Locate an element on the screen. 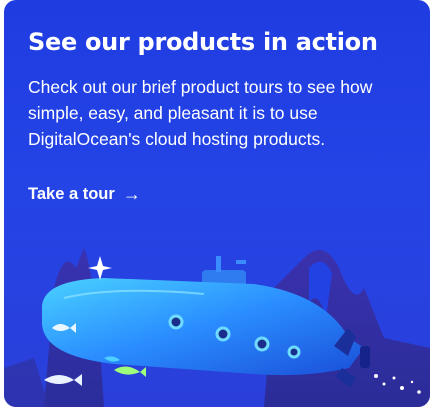 The width and height of the screenshot is (446, 407). arrow-right-icon: → is located at coordinates (131, 194).